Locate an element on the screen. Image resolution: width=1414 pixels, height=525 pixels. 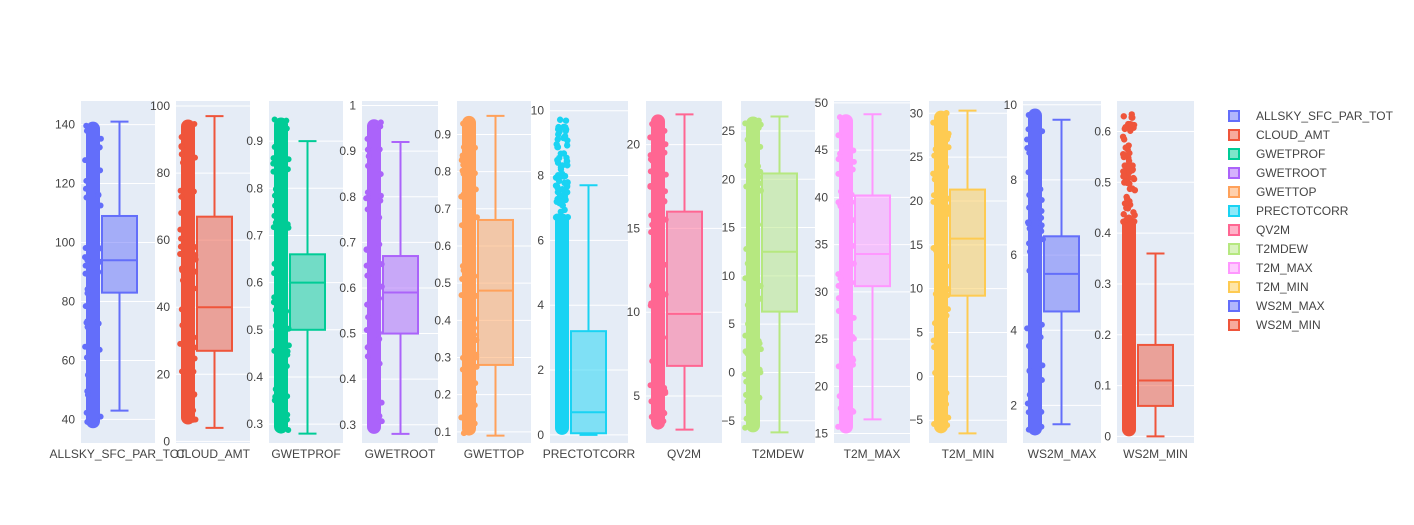
y-tick-label: 60 is located at coordinates (69, 360).